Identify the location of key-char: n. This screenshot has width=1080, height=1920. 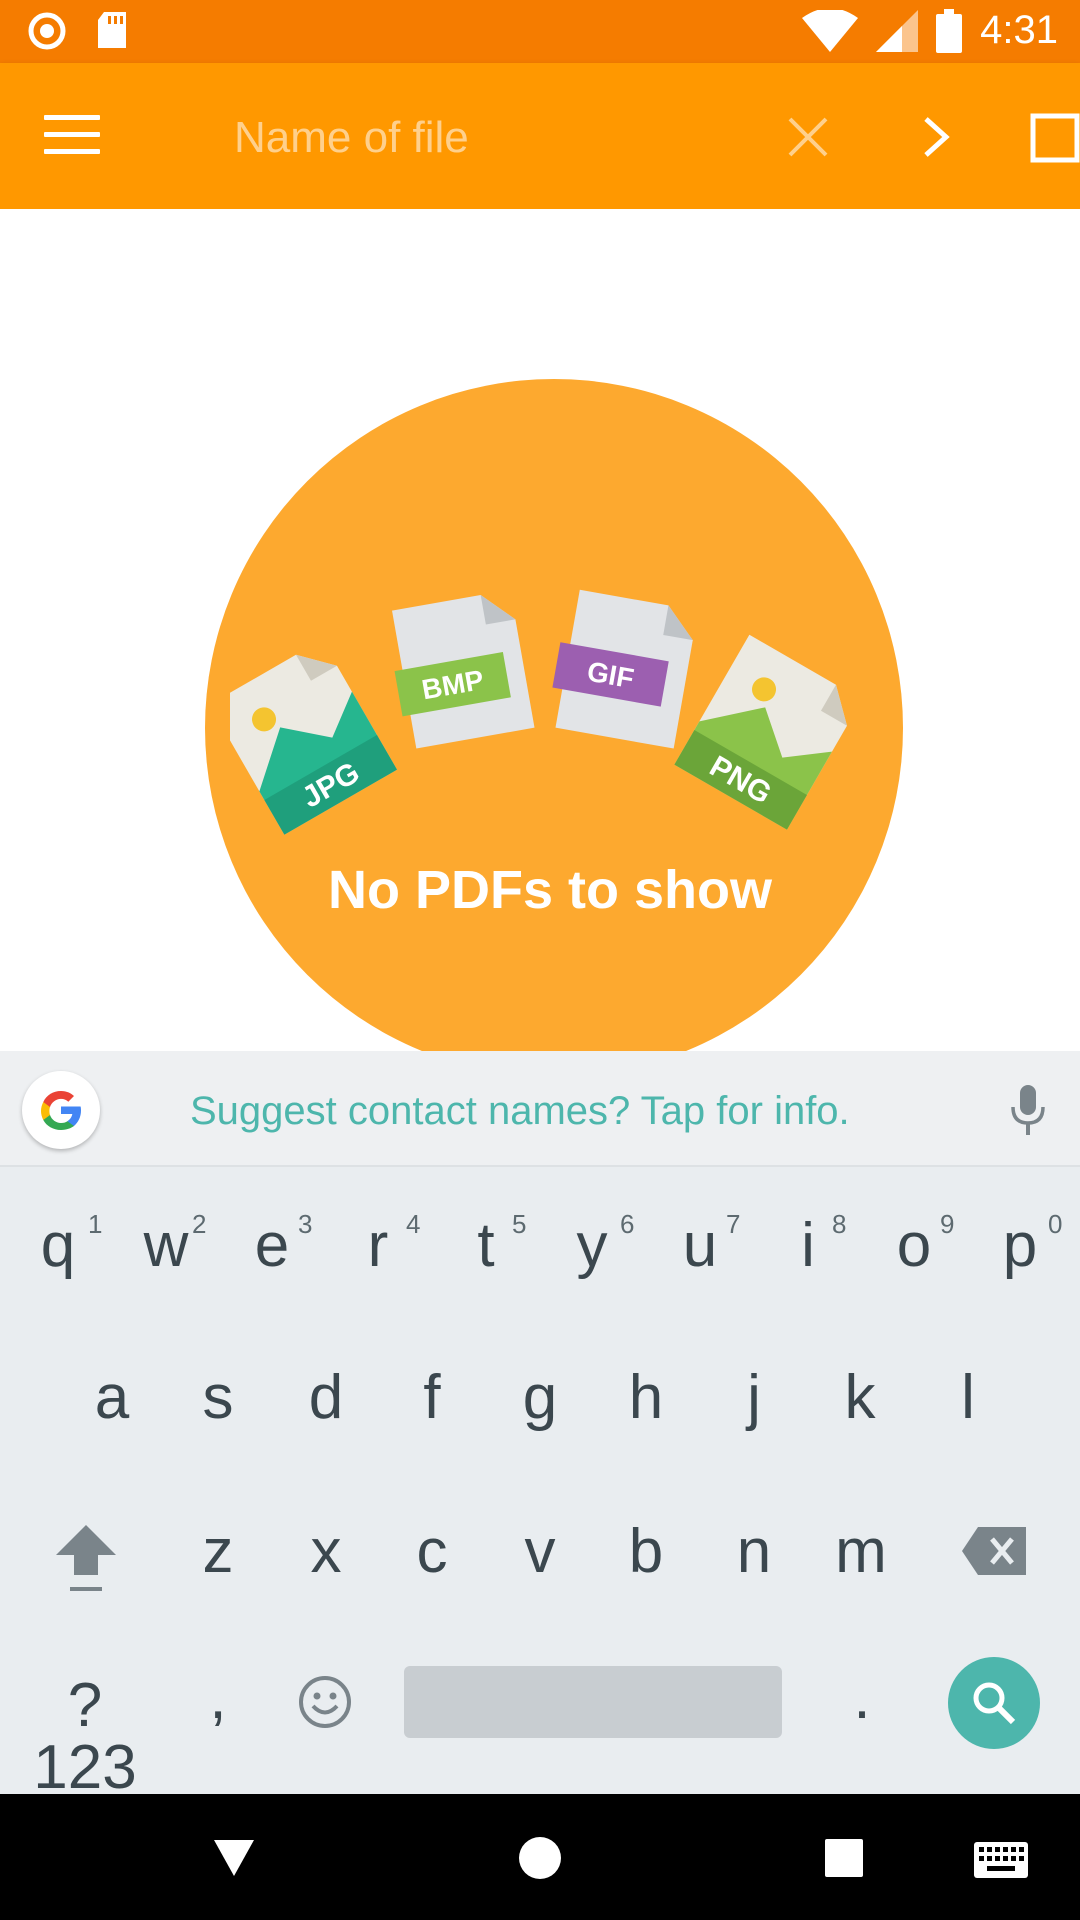
(754, 1551).